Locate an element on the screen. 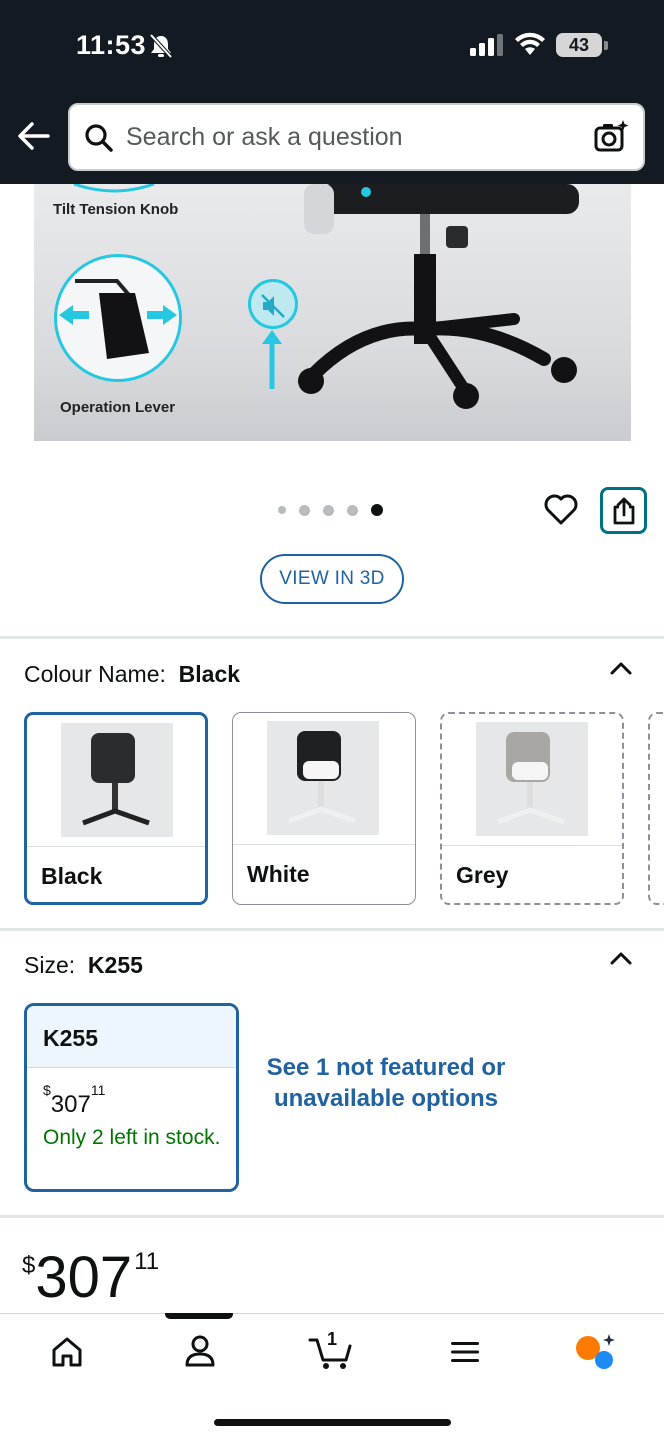 This screenshot has height=1440, width=664. size-option-name: K255 is located at coordinates (70, 1038).